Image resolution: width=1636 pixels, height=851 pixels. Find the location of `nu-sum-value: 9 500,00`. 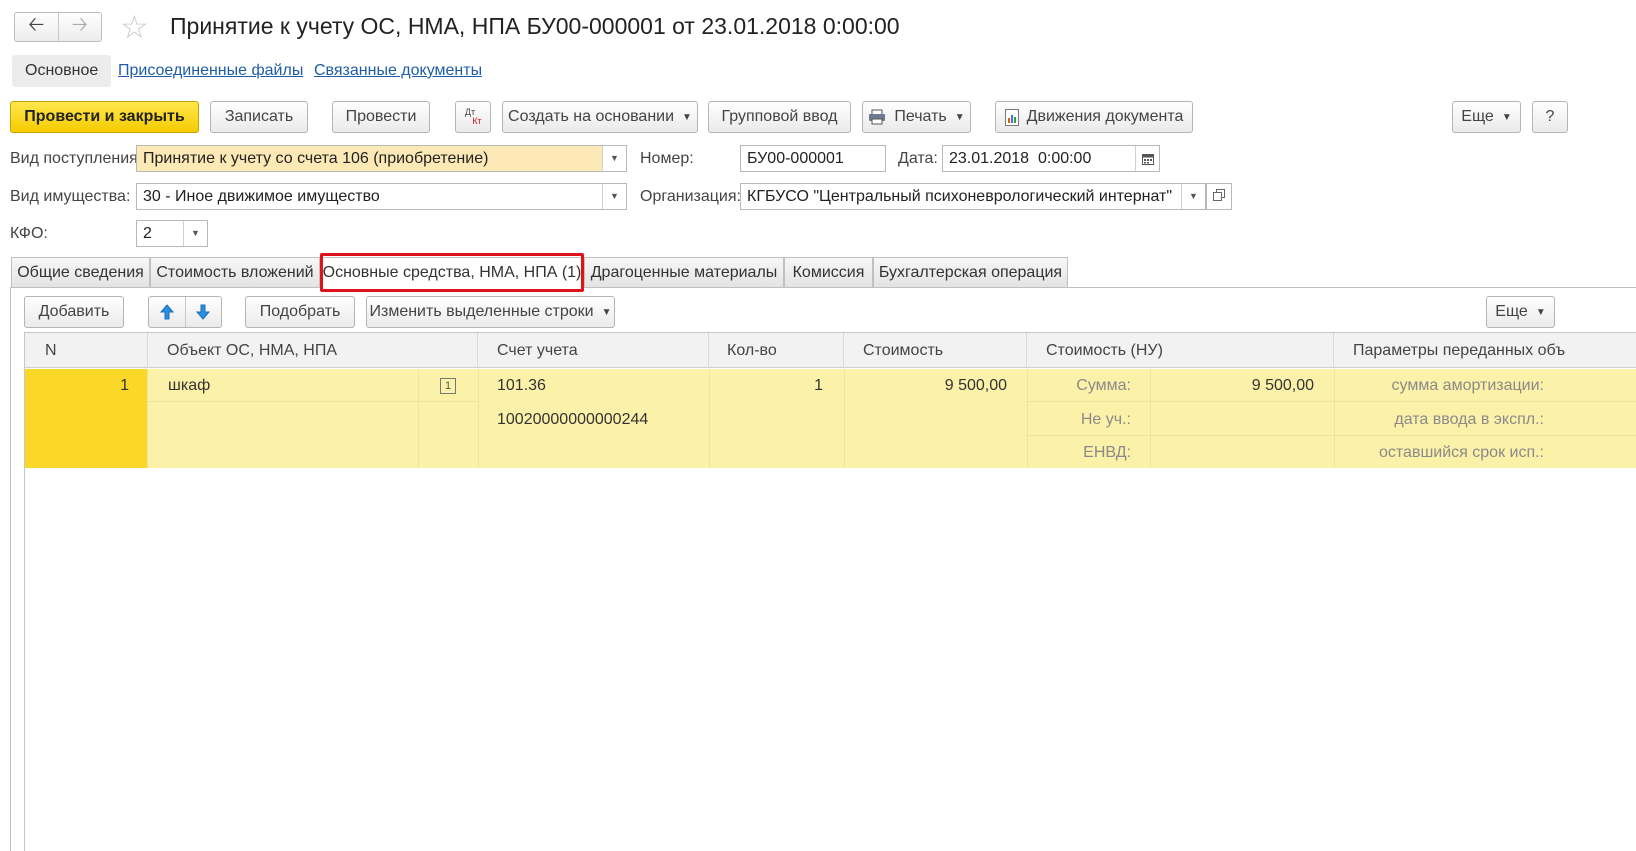

nu-sum-value: 9 500,00 is located at coordinates (1232, 386).